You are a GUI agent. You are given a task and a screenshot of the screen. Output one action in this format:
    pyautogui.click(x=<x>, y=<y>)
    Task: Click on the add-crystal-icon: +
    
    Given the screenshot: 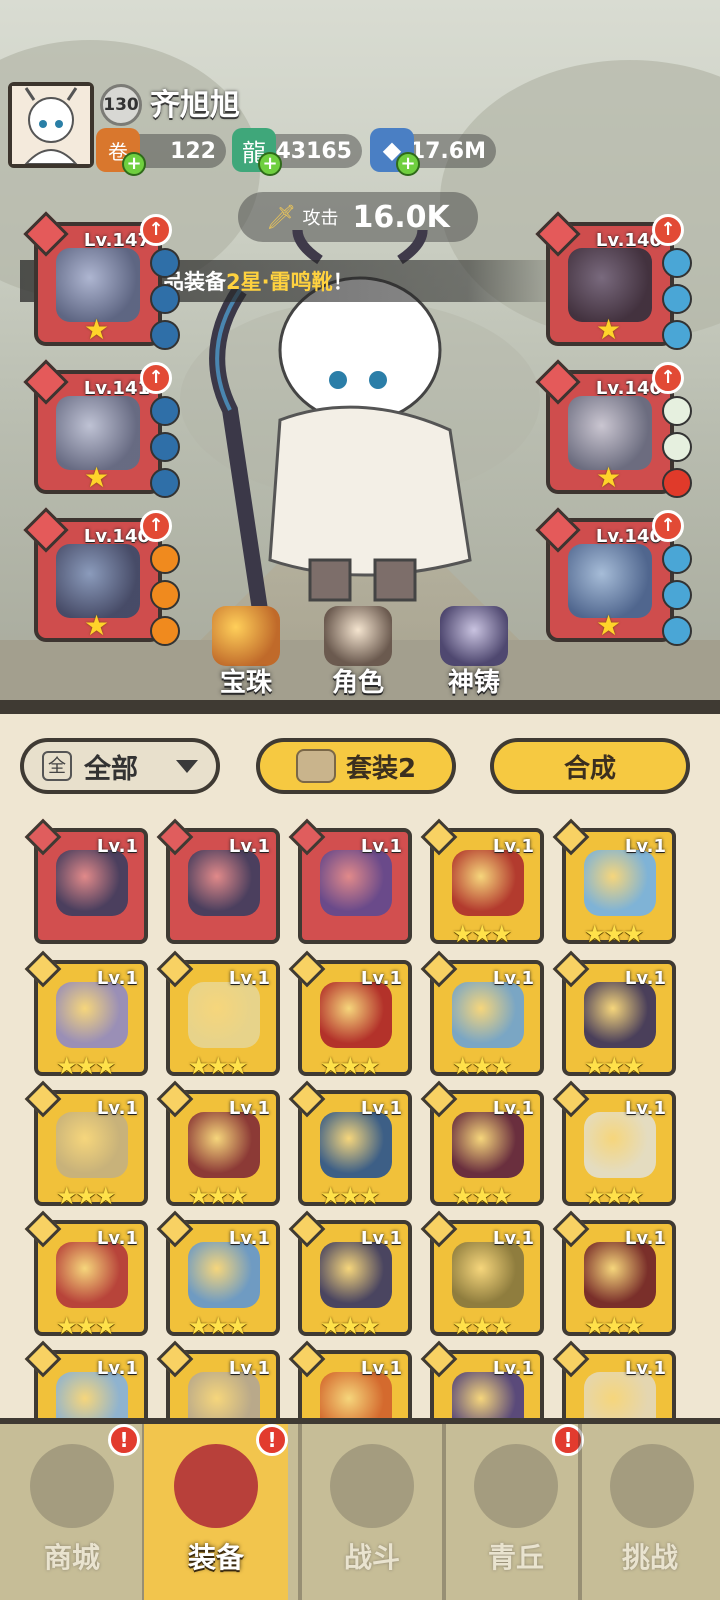 What is the action you would take?
    pyautogui.click(x=408, y=164)
    